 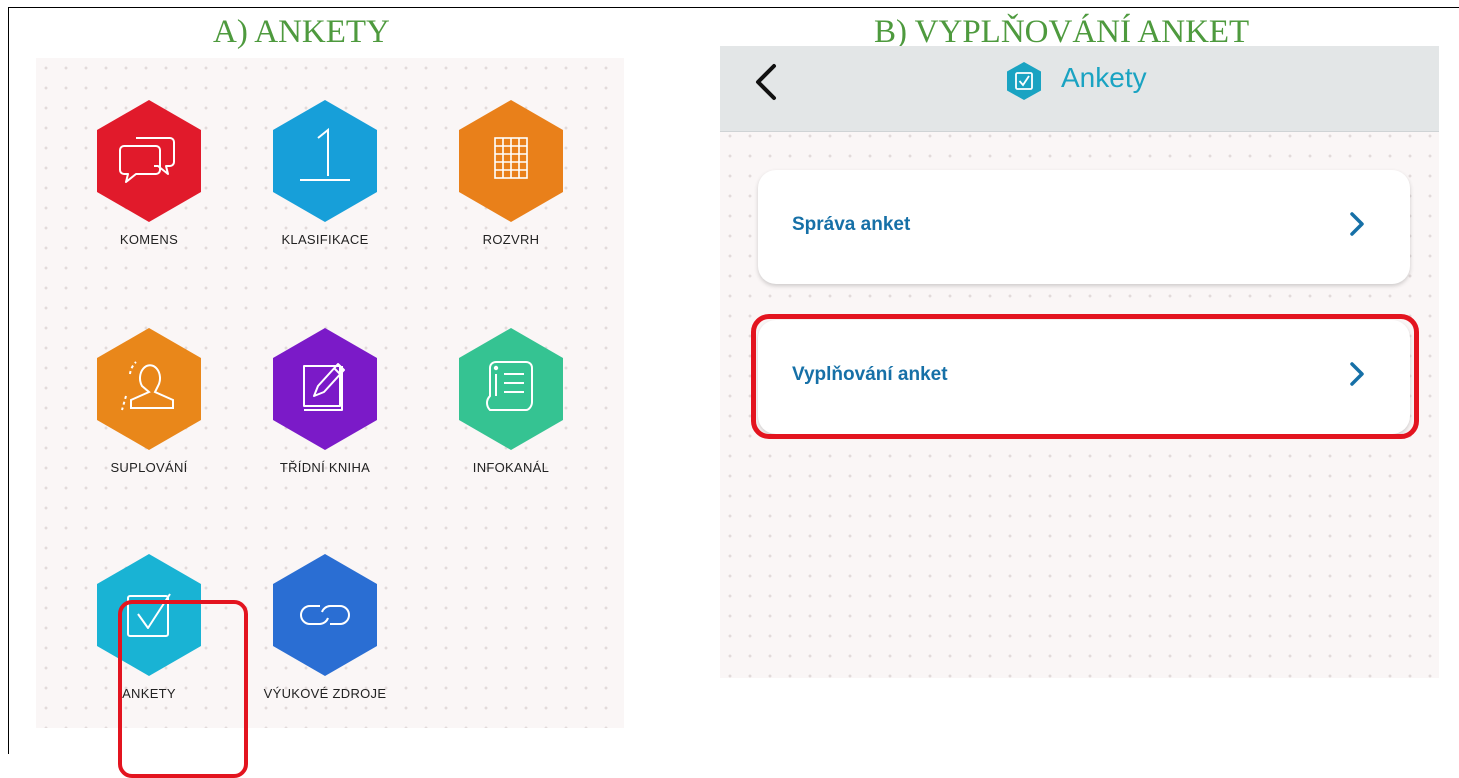 I want to click on app-bar: Ankety, so click(x=1079, y=89).